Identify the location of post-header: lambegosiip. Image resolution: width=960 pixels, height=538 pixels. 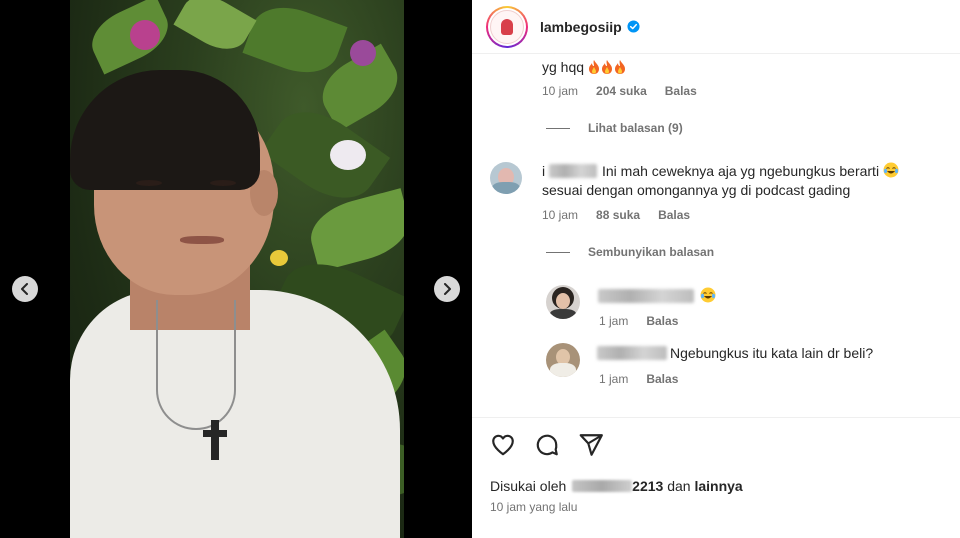
(716, 27).